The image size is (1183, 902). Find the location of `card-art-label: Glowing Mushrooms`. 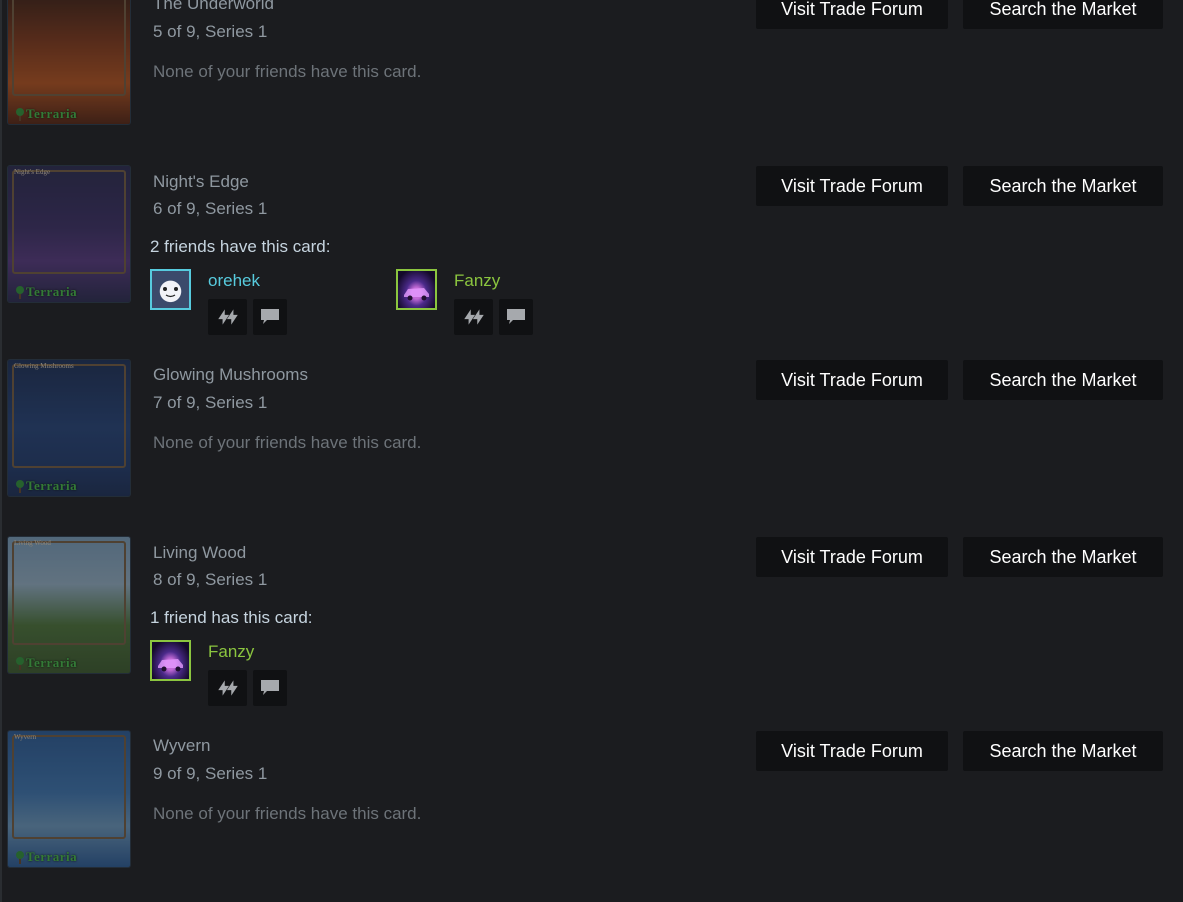

card-art-label: Glowing Mushrooms is located at coordinates (44, 366).